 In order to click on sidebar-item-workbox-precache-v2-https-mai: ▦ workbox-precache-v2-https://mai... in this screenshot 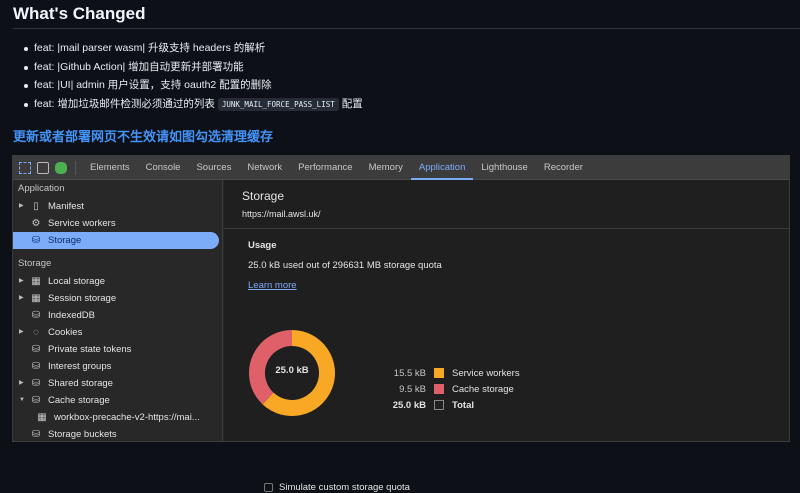, I will do `click(117, 417)`.